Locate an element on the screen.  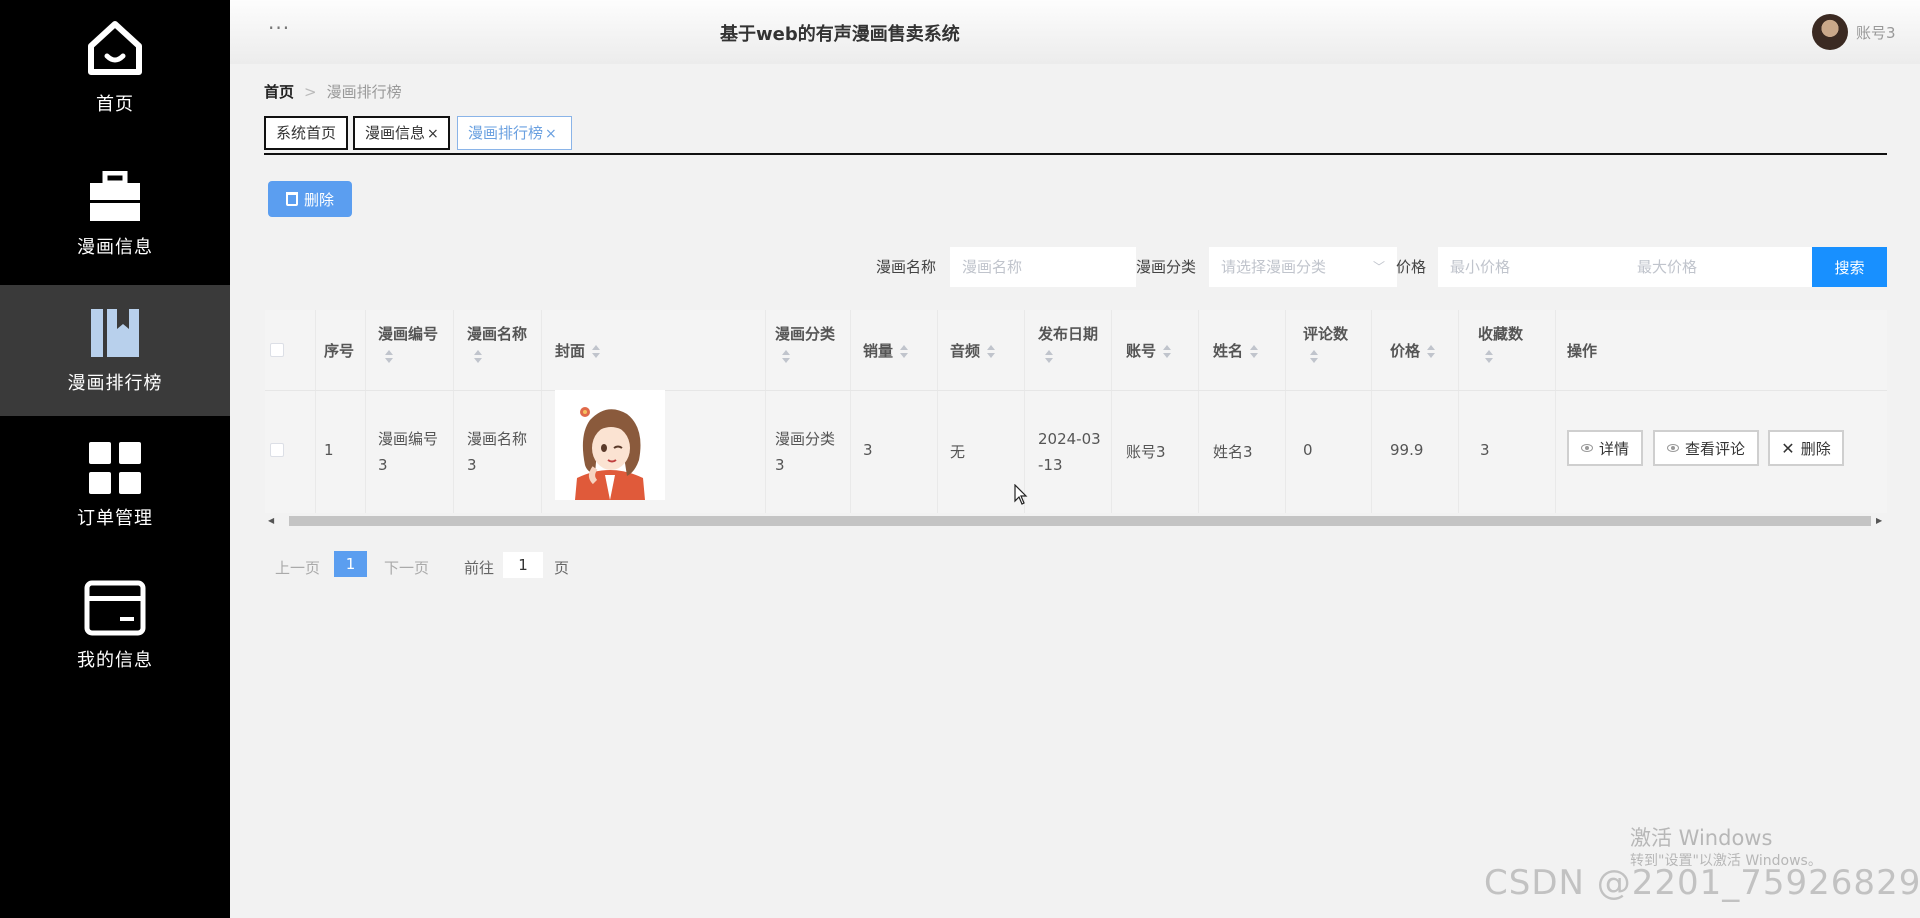
scrollbar-thumb is located at coordinates (1080, 521).